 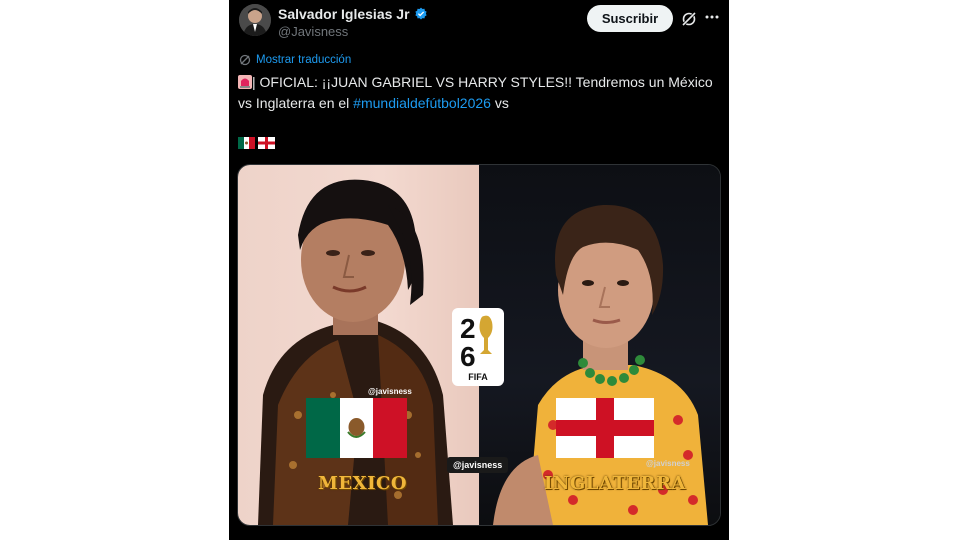 I want to click on grok-icon, so click(x=689, y=19).